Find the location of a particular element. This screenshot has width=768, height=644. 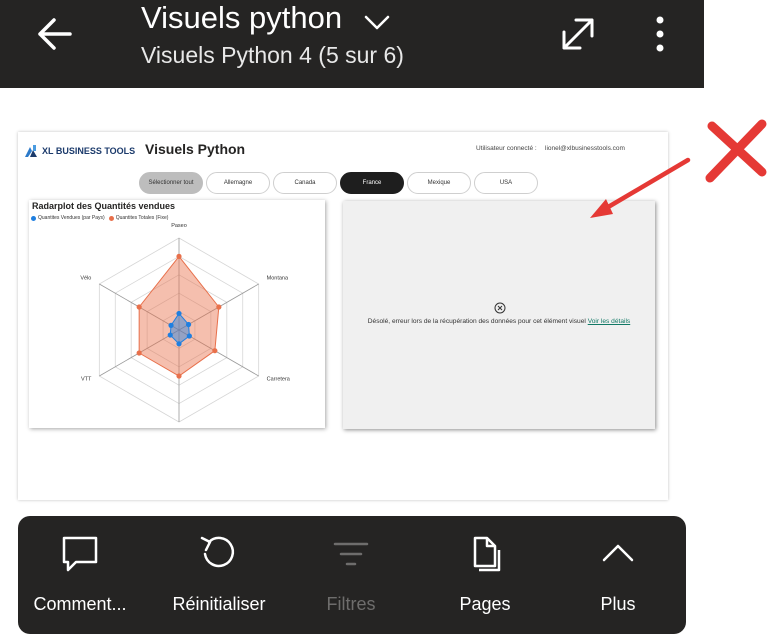

comment-icon is located at coordinates (80, 554).